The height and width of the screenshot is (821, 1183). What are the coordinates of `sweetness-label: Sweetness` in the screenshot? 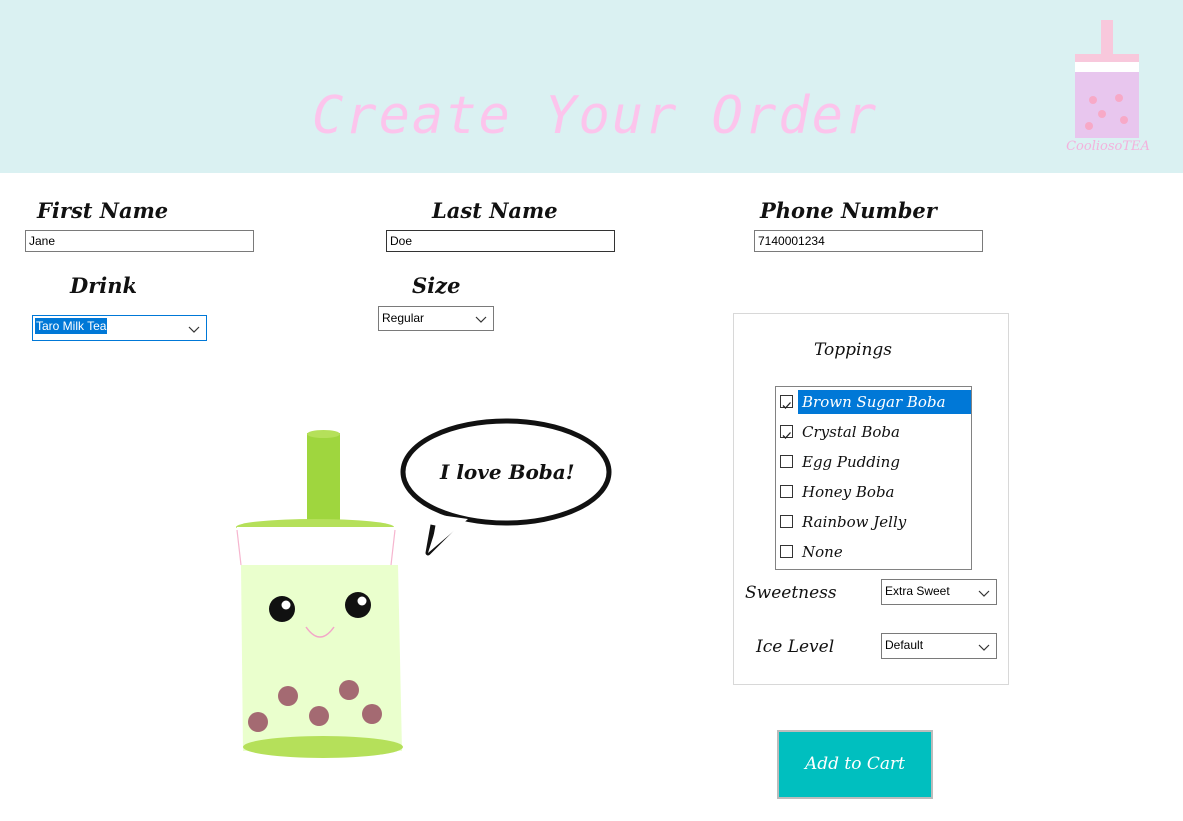 It's located at (791, 593).